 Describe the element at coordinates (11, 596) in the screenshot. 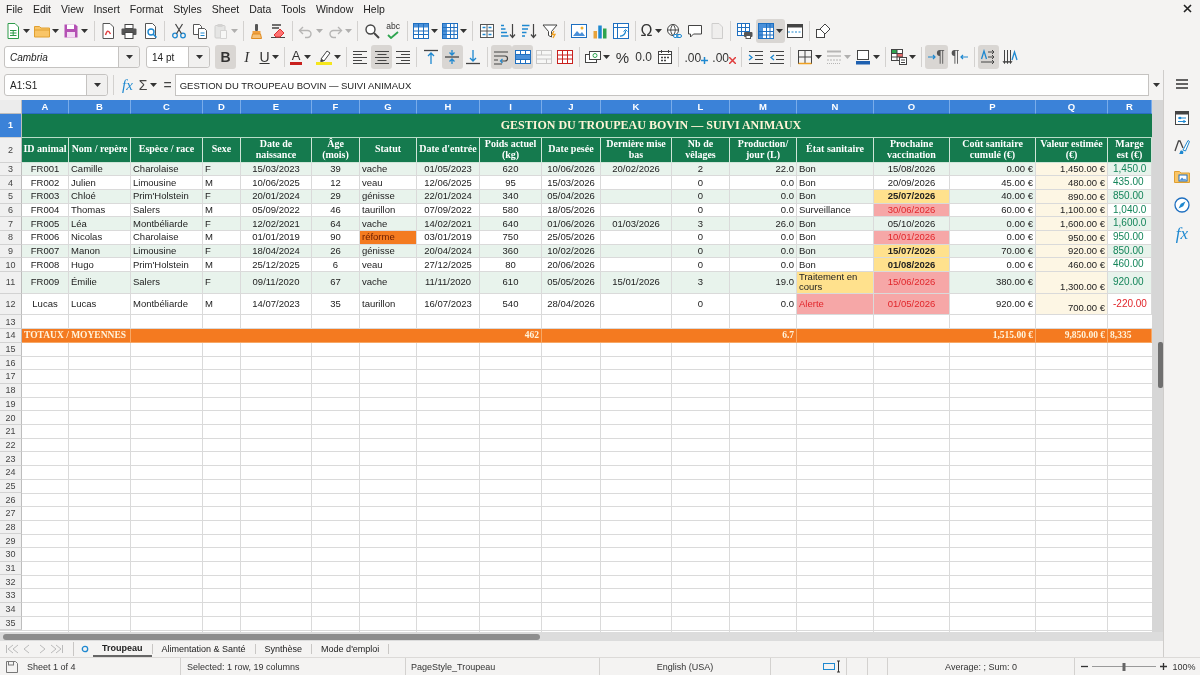

I see `row-header: 33` at that location.